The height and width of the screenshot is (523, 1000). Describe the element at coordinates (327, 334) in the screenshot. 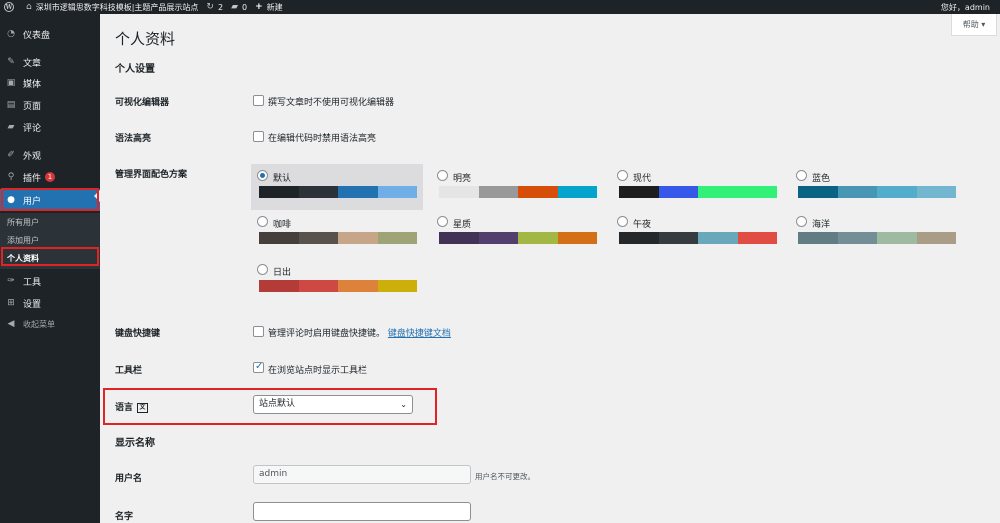

I see `keyboard-shortcuts-text: 管理评论时启用键盘快捷键。` at that location.